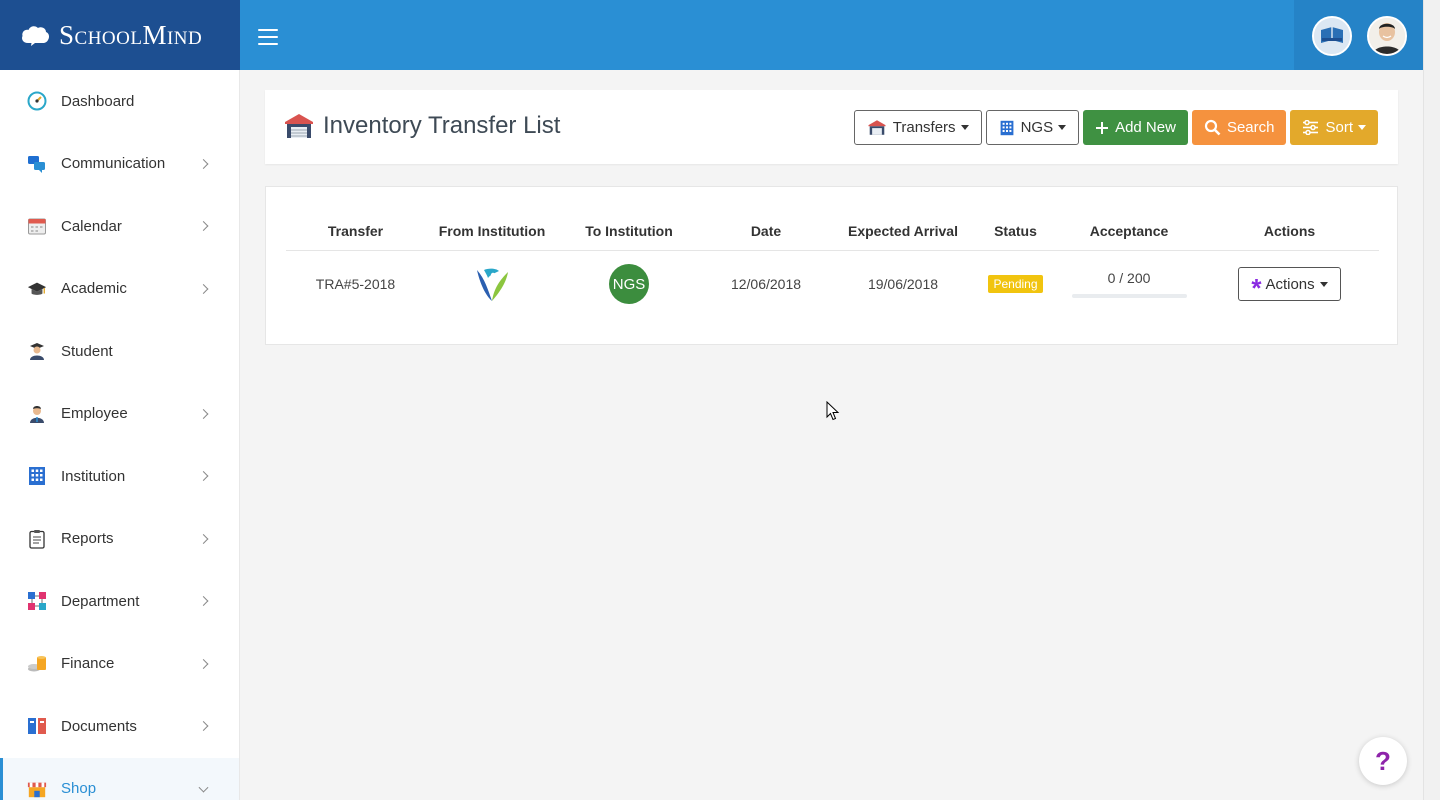 This screenshot has height=800, width=1440. What do you see at coordinates (37, 351) in the screenshot?
I see `student-icon` at bounding box center [37, 351].